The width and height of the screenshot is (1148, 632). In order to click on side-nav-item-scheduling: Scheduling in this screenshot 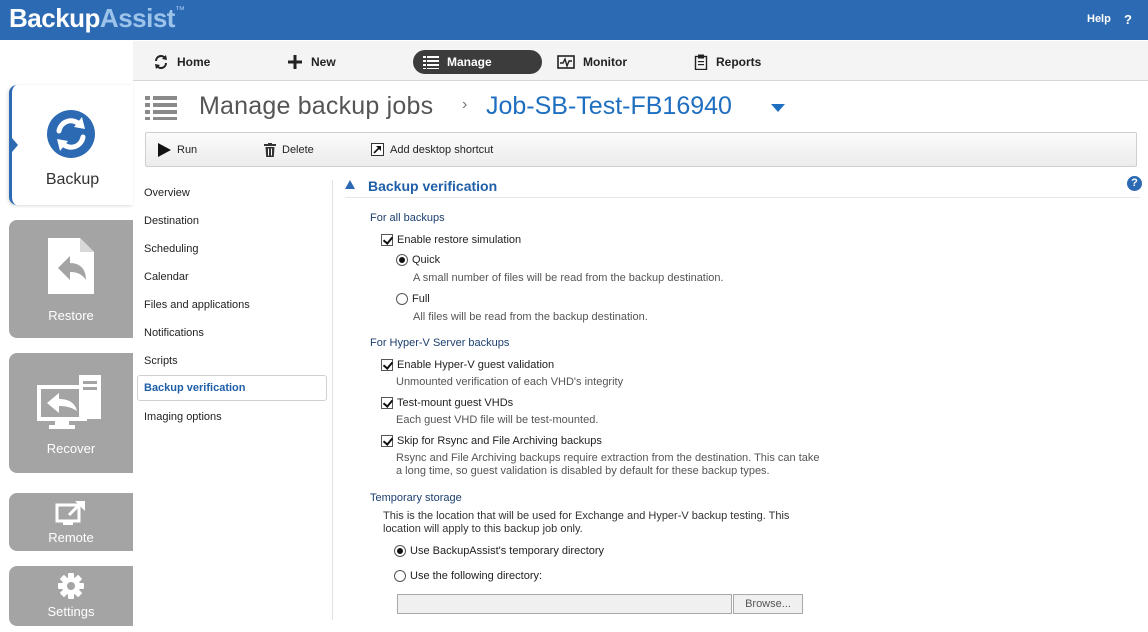, I will do `click(232, 249)`.